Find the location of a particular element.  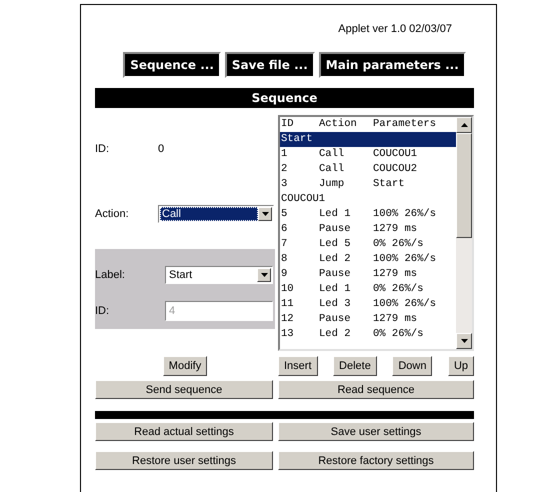

column-header: Parameters is located at coordinates (404, 124).